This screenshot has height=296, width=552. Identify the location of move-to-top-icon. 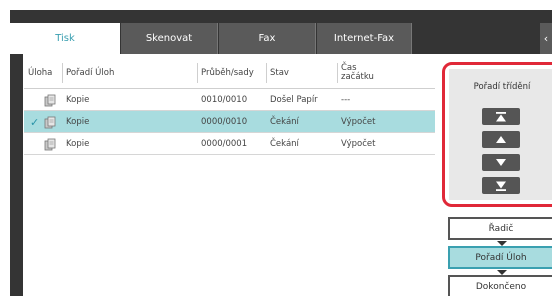
(501, 116).